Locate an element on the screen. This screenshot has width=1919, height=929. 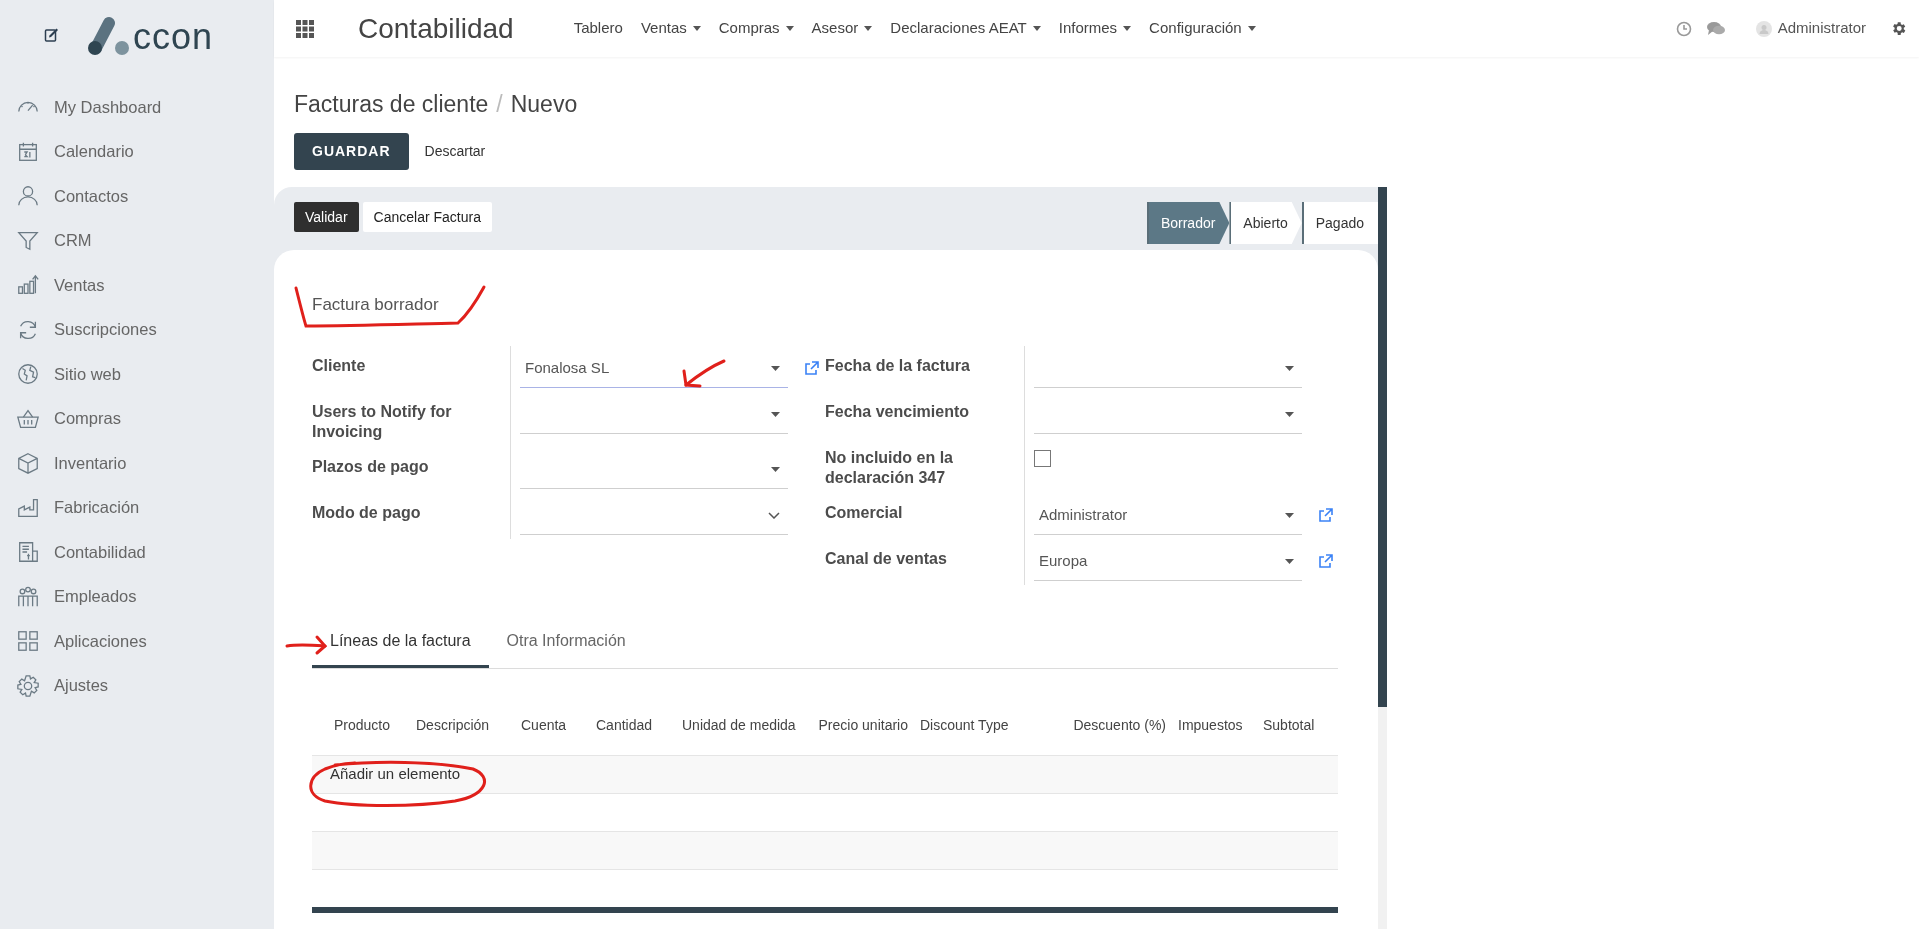
status-step: Borrador is located at coordinates (1188, 223).